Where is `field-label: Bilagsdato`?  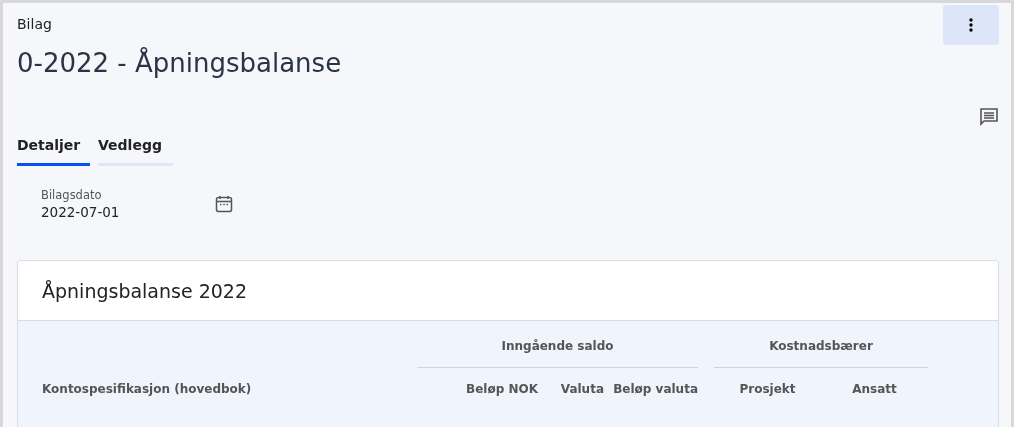
field-label: Bilagsdato is located at coordinates (72, 195).